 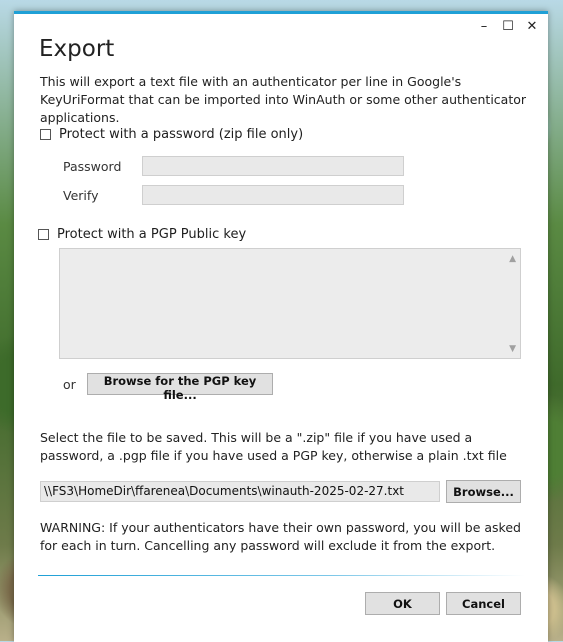 What do you see at coordinates (77, 49) in the screenshot?
I see `dialog-title: Export` at bounding box center [77, 49].